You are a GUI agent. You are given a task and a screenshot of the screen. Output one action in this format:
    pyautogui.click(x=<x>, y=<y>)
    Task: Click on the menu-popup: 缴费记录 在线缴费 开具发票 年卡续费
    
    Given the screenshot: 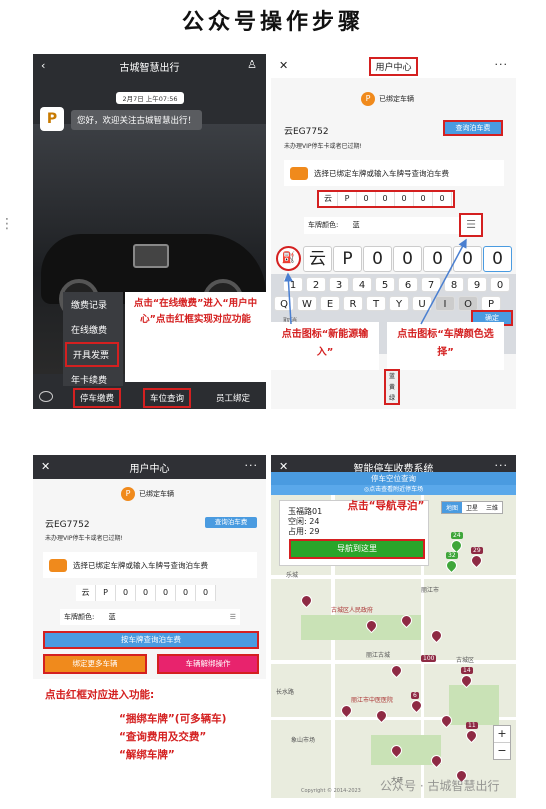 What is the action you would take?
    pyautogui.click(x=93, y=342)
    